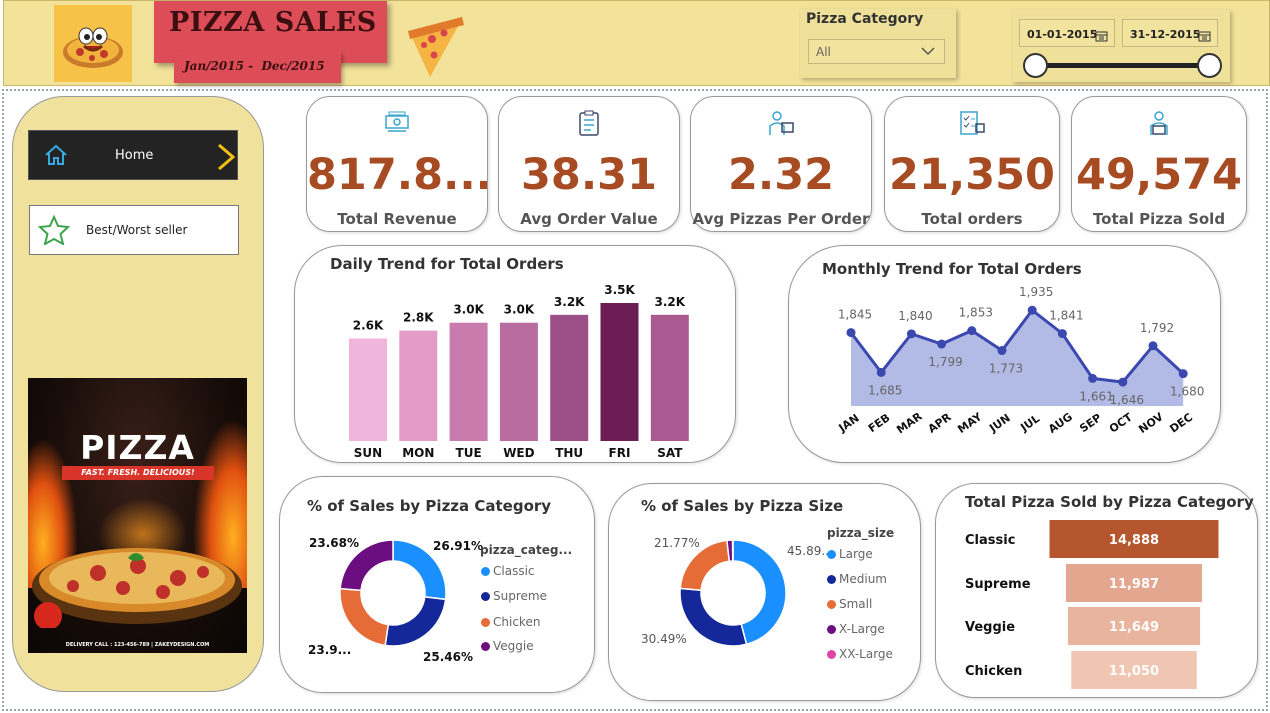  What do you see at coordinates (856, 554) in the screenshot?
I see `legend-label: Large` at bounding box center [856, 554].